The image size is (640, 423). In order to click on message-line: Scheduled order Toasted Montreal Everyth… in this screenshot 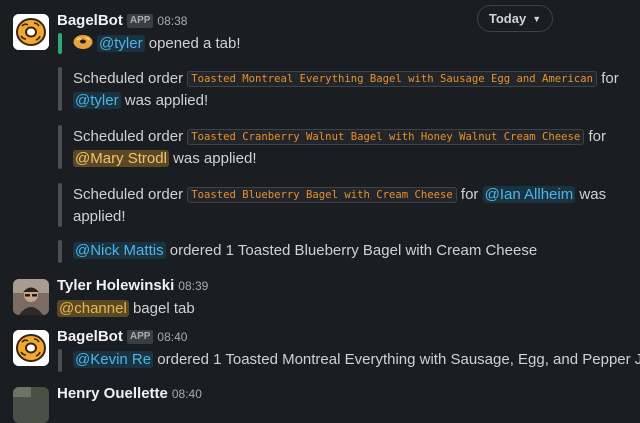, I will do `click(346, 79)`.